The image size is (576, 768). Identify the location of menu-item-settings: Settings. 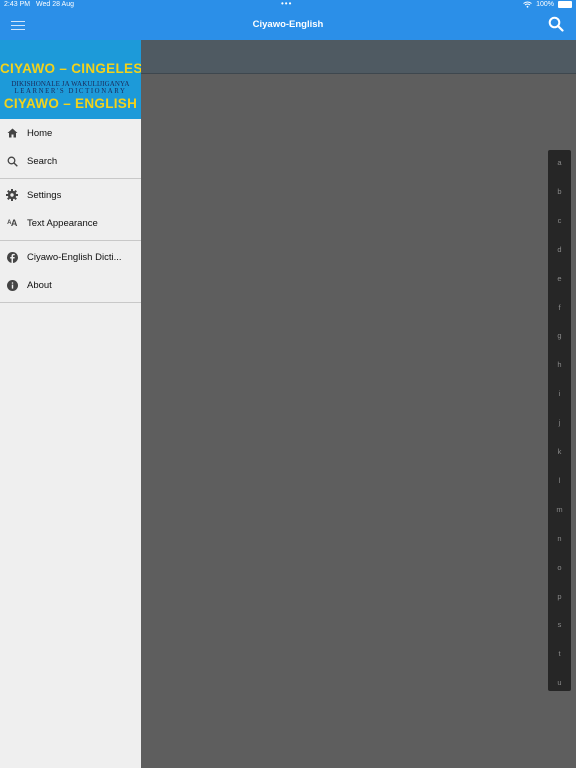
(70, 195).